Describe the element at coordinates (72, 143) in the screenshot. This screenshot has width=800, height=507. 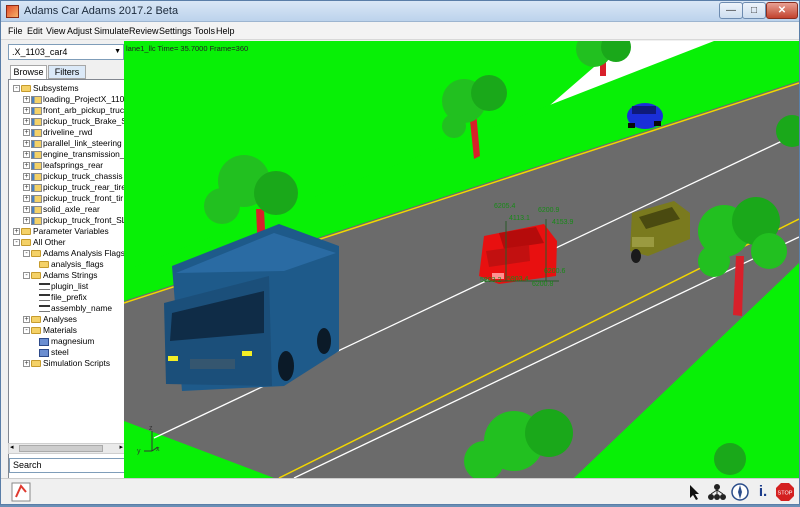
I see `tree-item: + parallel_link_steering` at that location.